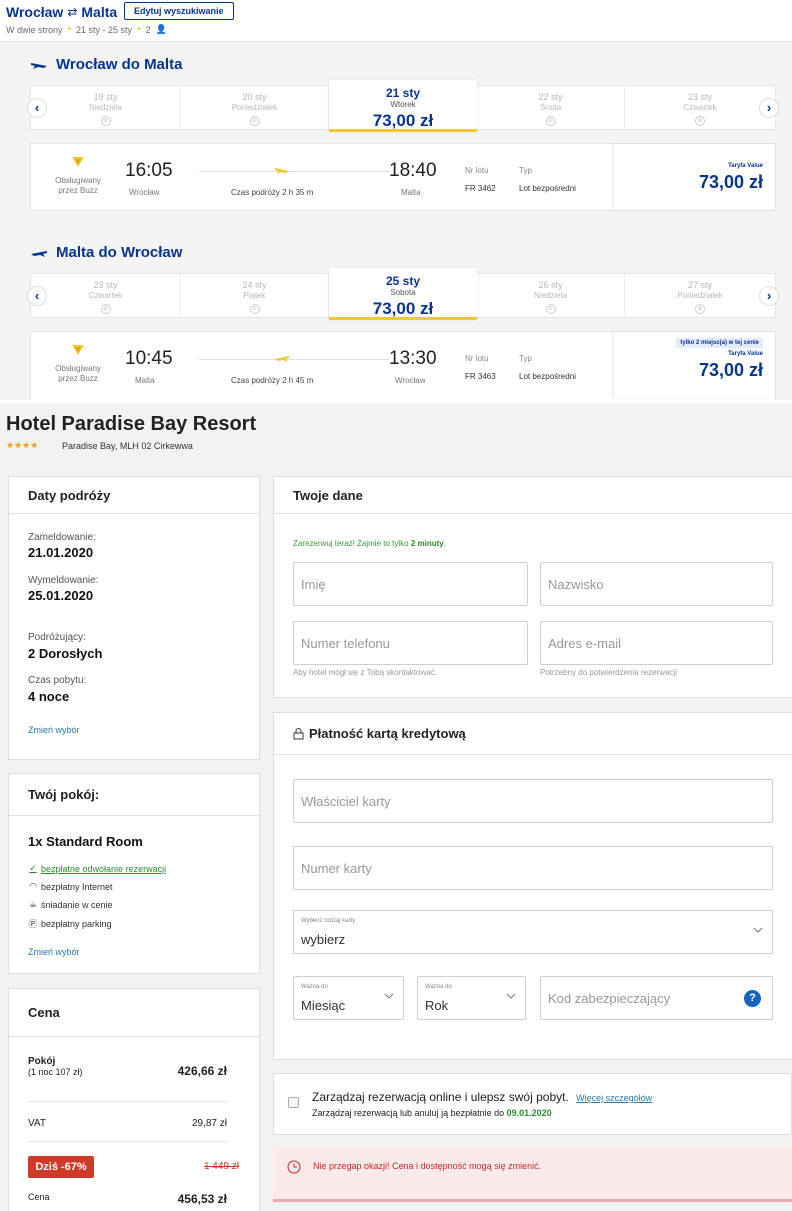 This screenshot has height=1211, width=792. I want to click on email-input, so click(656, 643).